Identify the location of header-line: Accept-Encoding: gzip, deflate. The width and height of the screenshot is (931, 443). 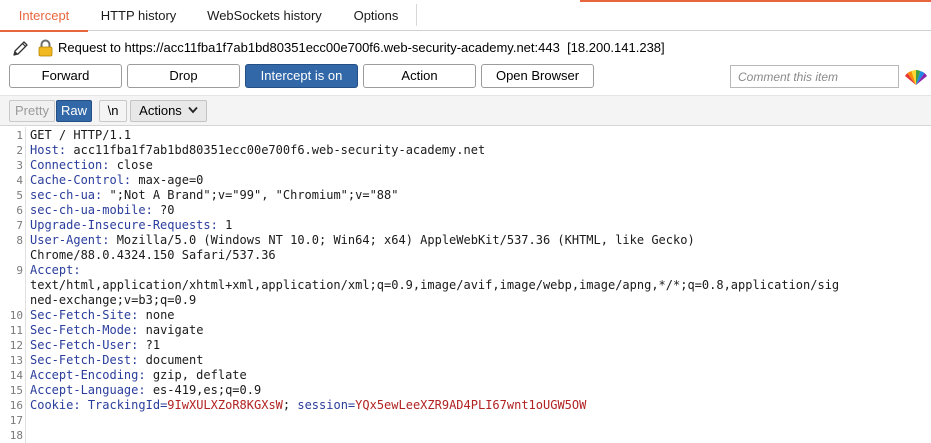
(138, 375).